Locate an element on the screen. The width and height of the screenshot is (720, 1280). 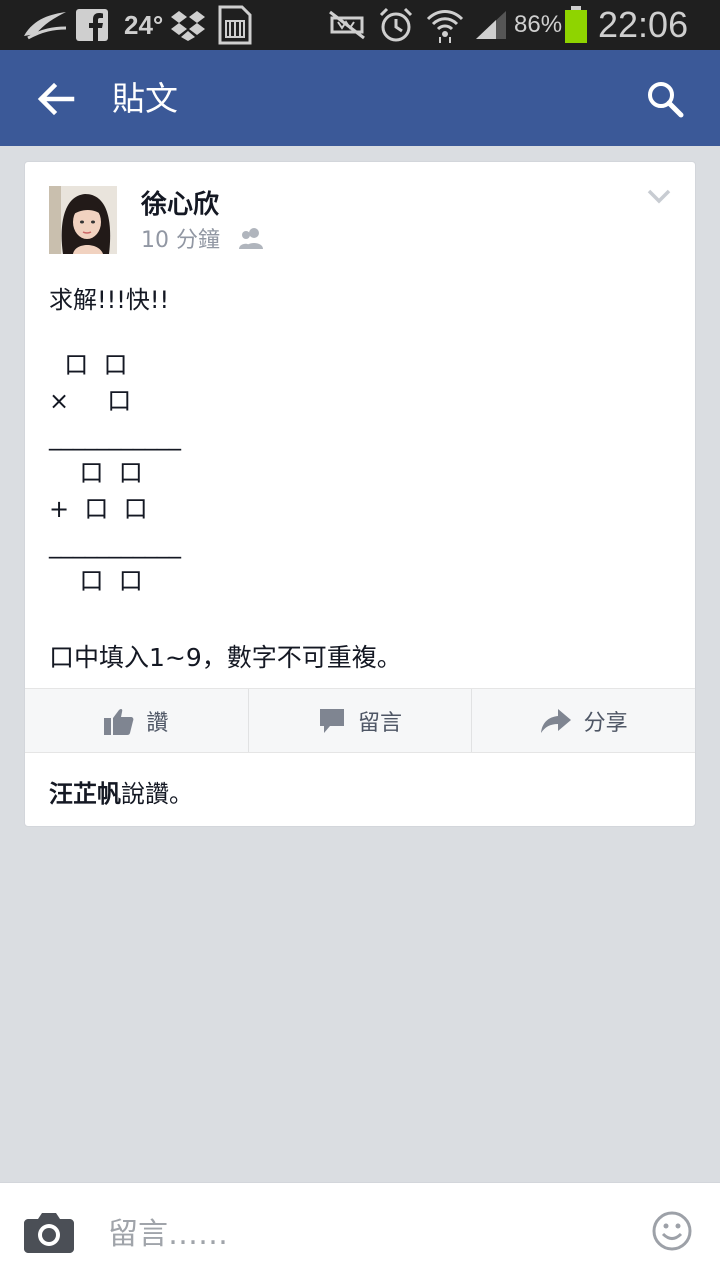
search-icon is located at coordinates (665, 99).